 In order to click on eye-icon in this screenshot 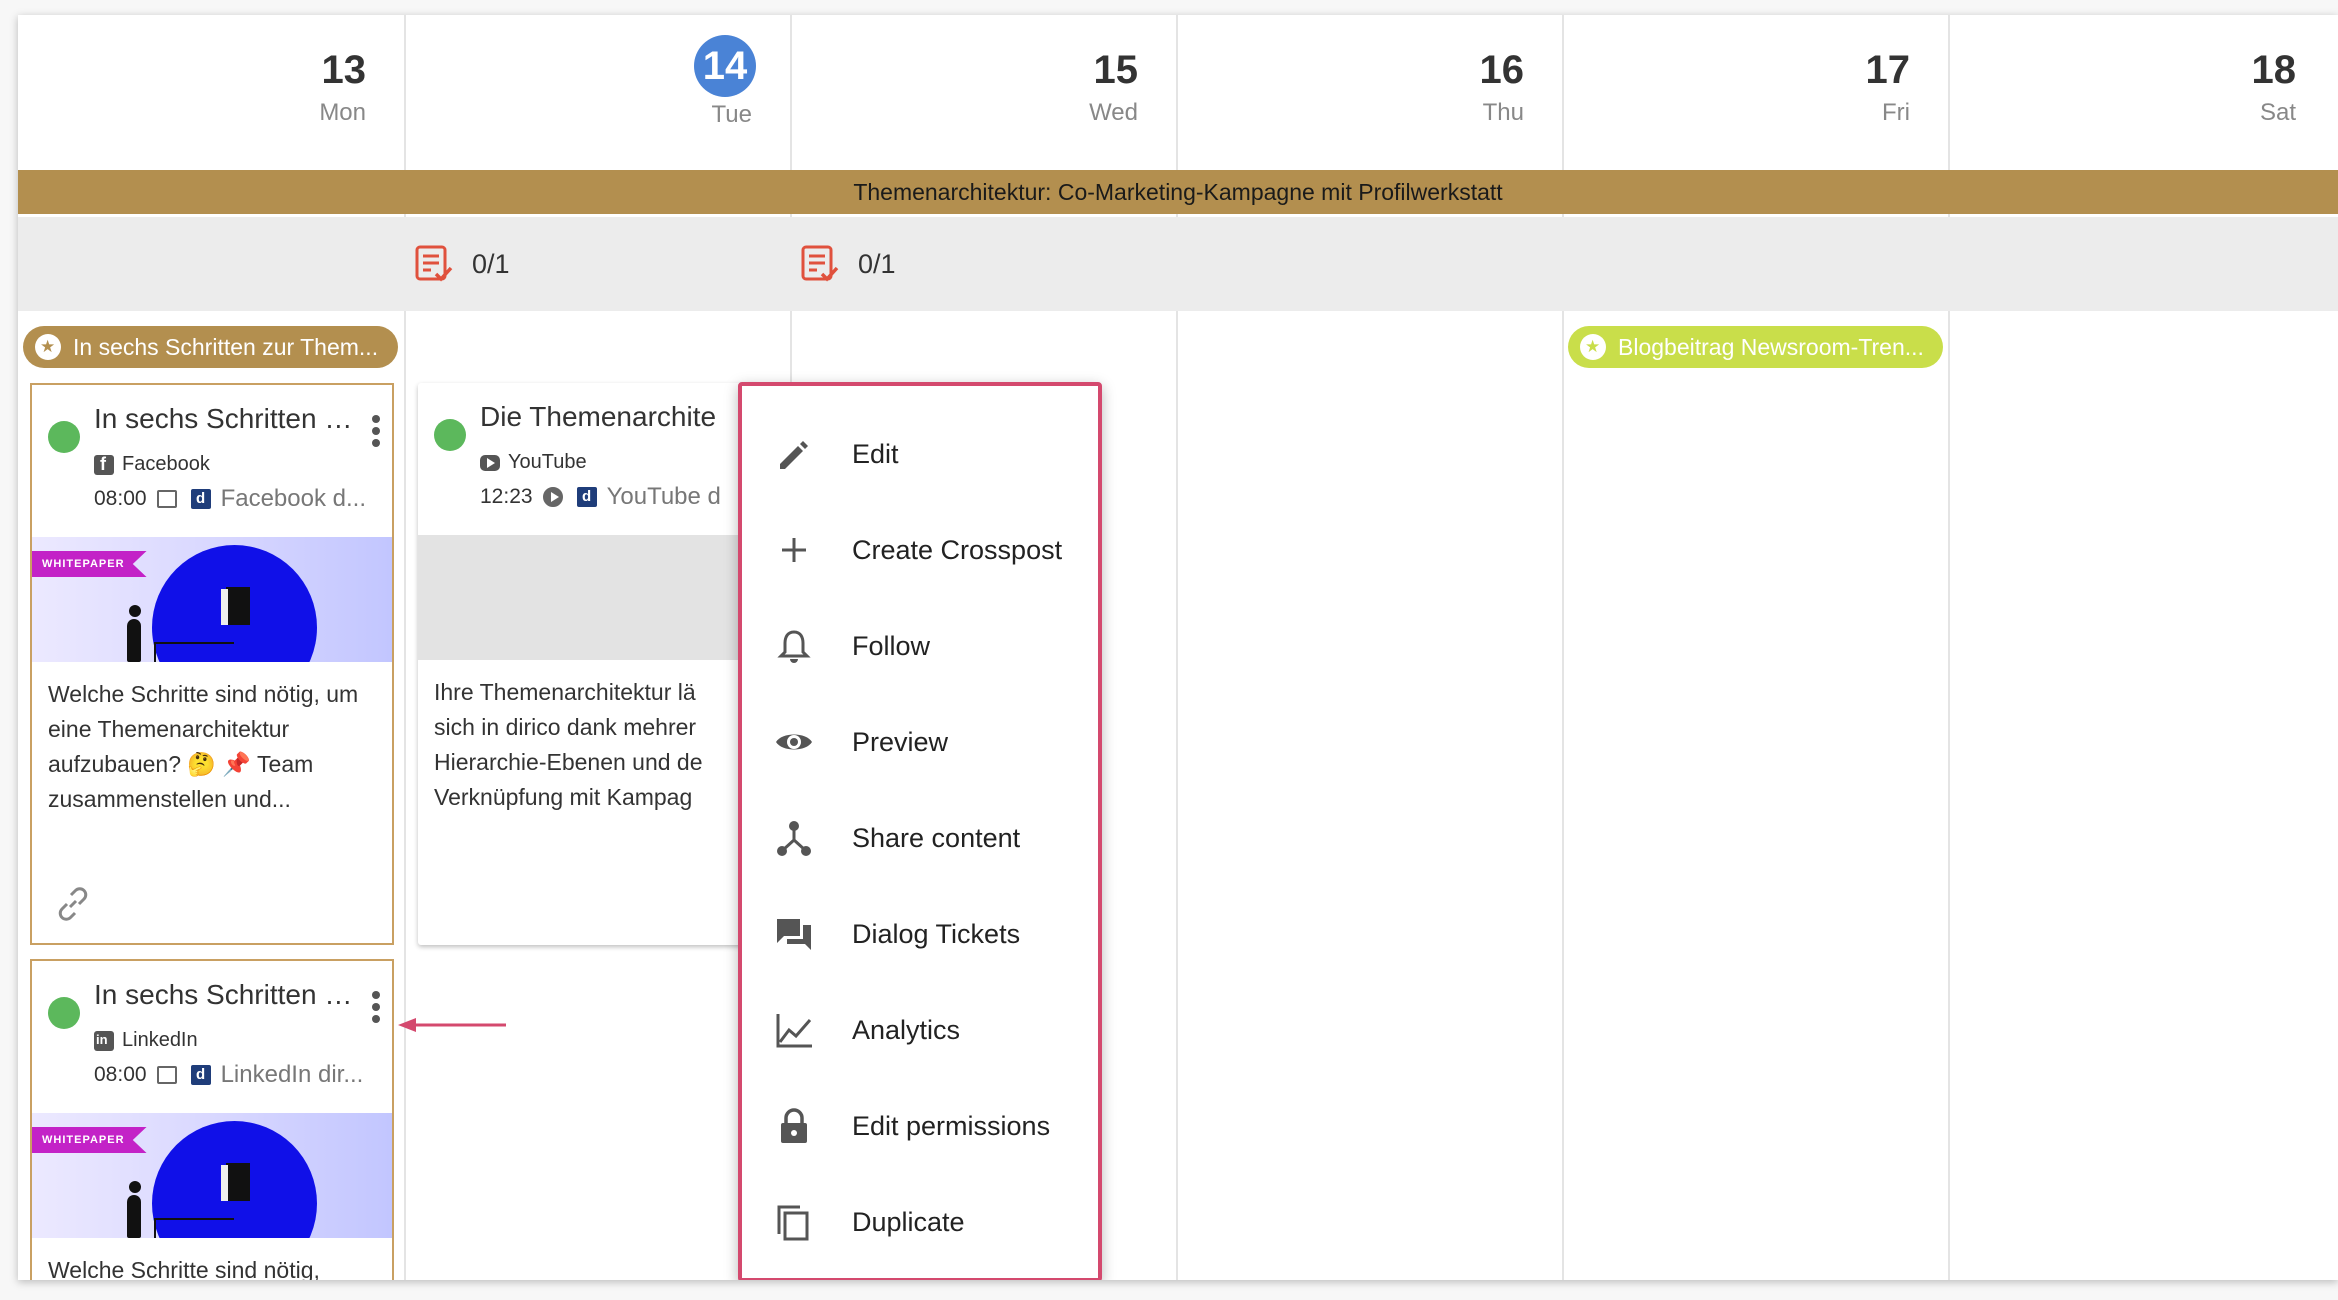, I will do `click(794, 742)`.